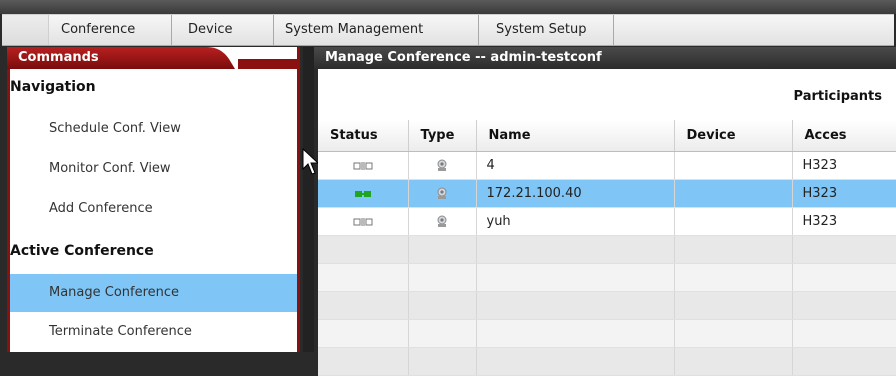 The height and width of the screenshot is (376, 896). Describe the element at coordinates (153, 209) in the screenshot. I see `nav-add-conference: Add Conference` at that location.